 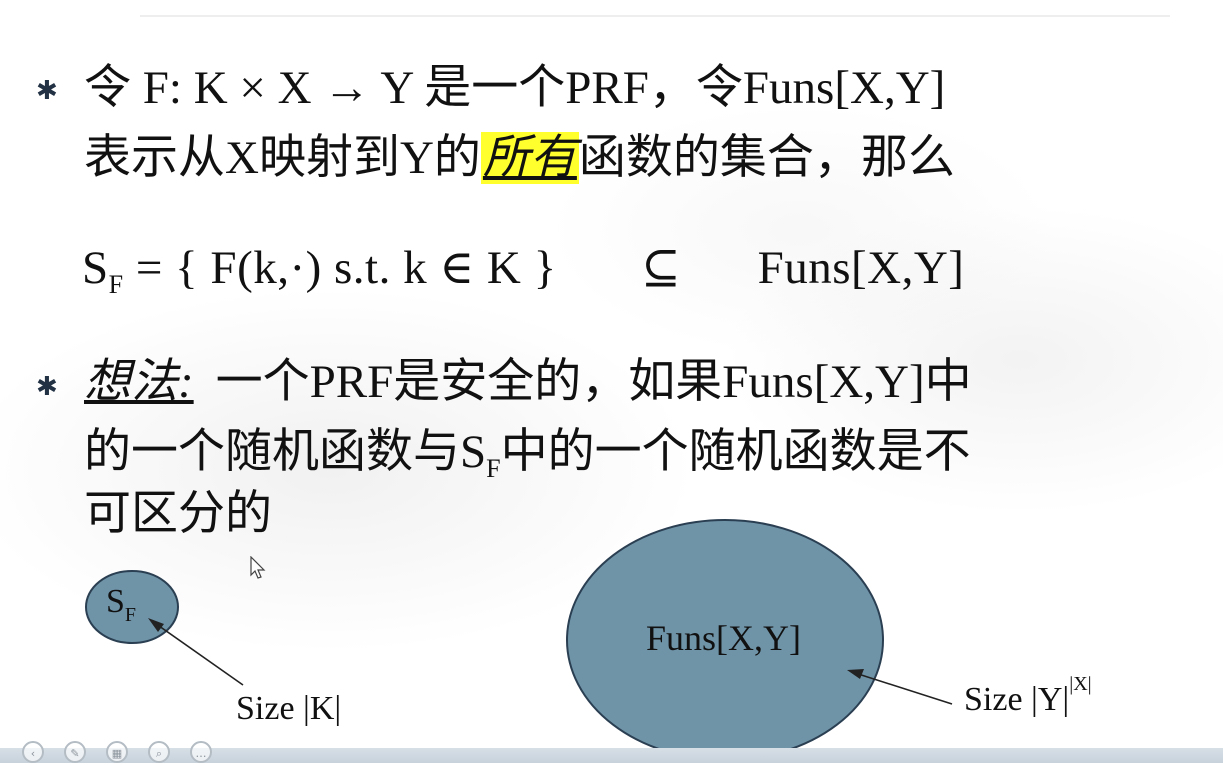 What do you see at coordinates (75, 752) in the screenshot?
I see `pen-icon: ✎` at bounding box center [75, 752].